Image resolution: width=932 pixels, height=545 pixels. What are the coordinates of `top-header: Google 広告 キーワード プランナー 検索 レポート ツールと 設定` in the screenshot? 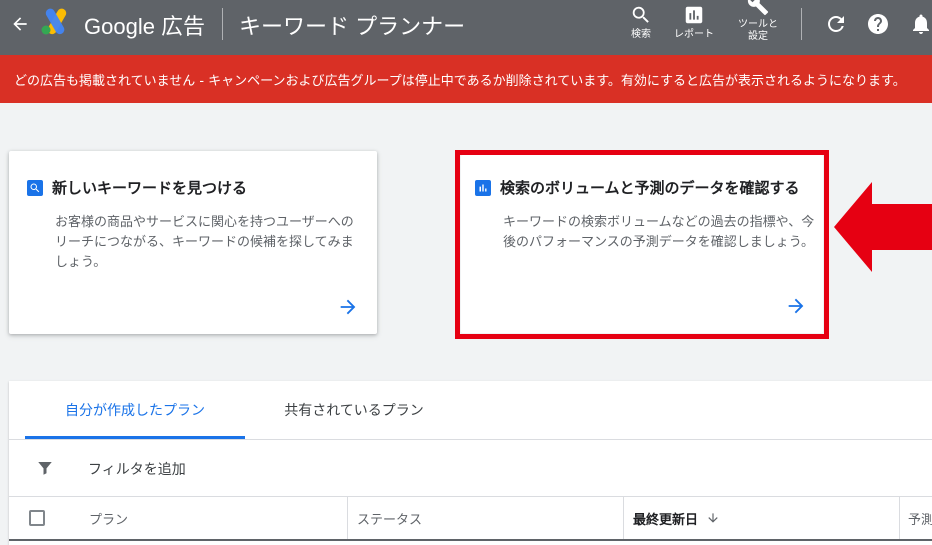 It's located at (466, 27).